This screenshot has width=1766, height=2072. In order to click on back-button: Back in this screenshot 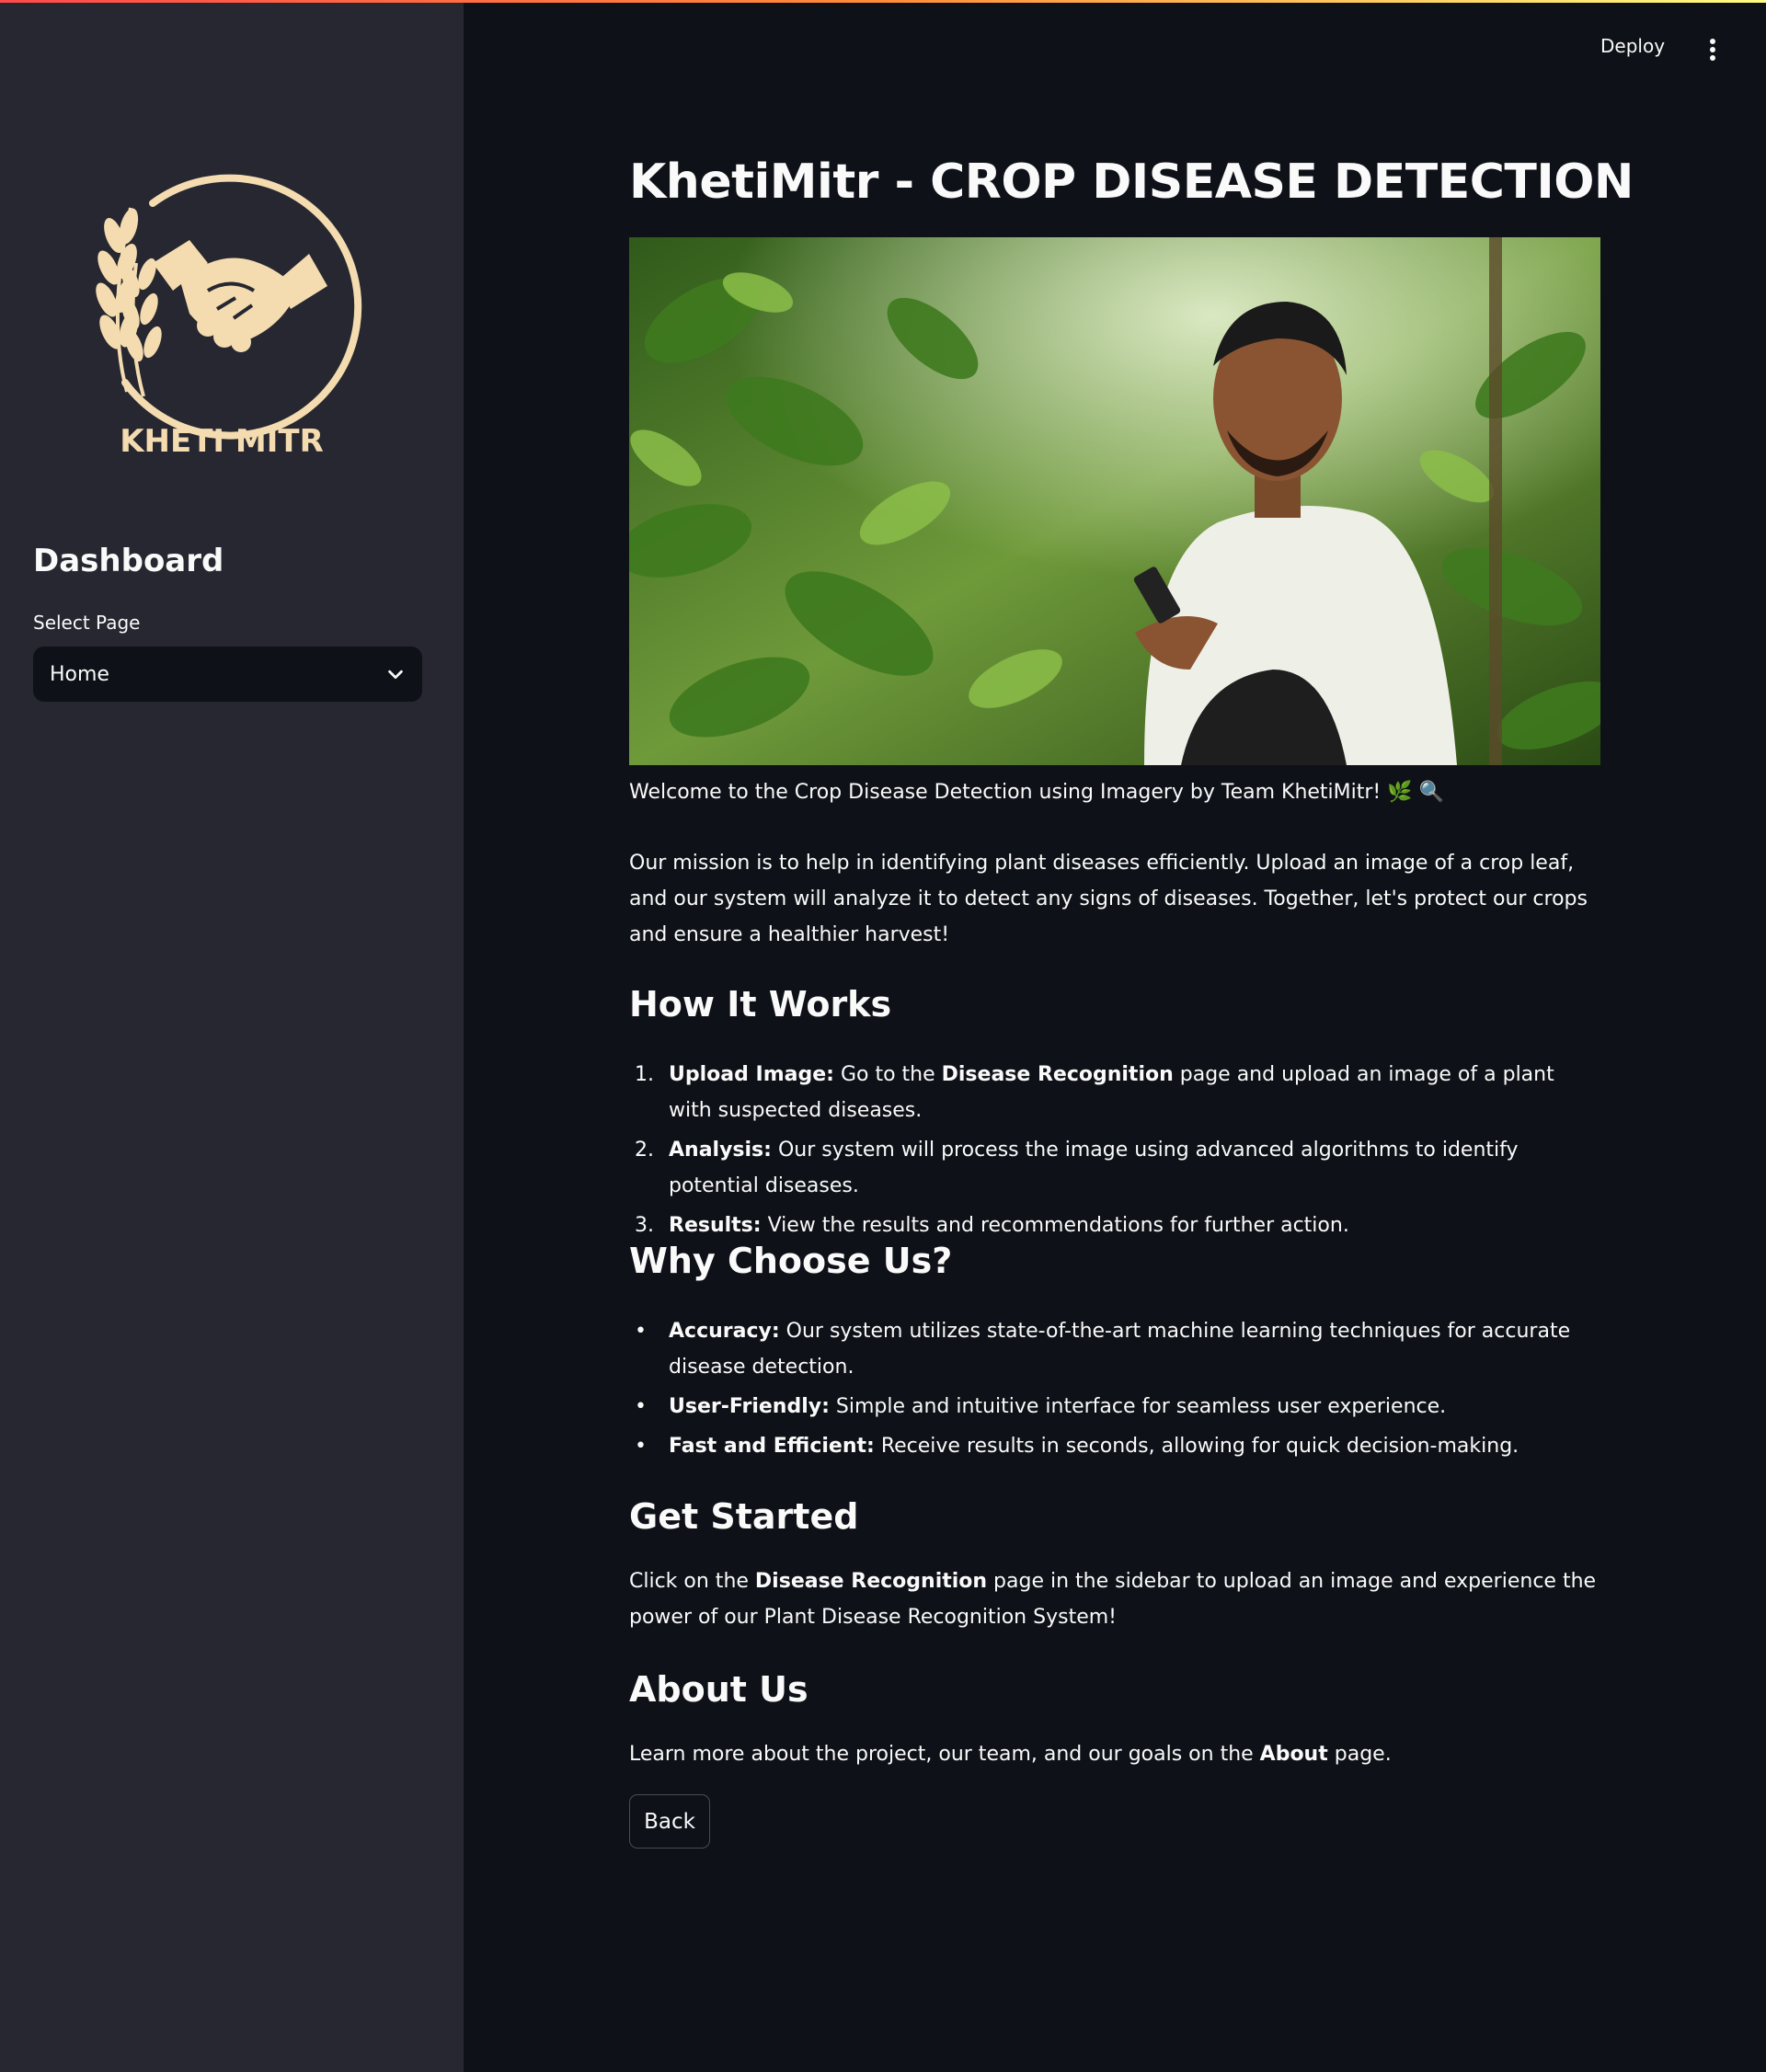, I will do `click(669, 1821)`.